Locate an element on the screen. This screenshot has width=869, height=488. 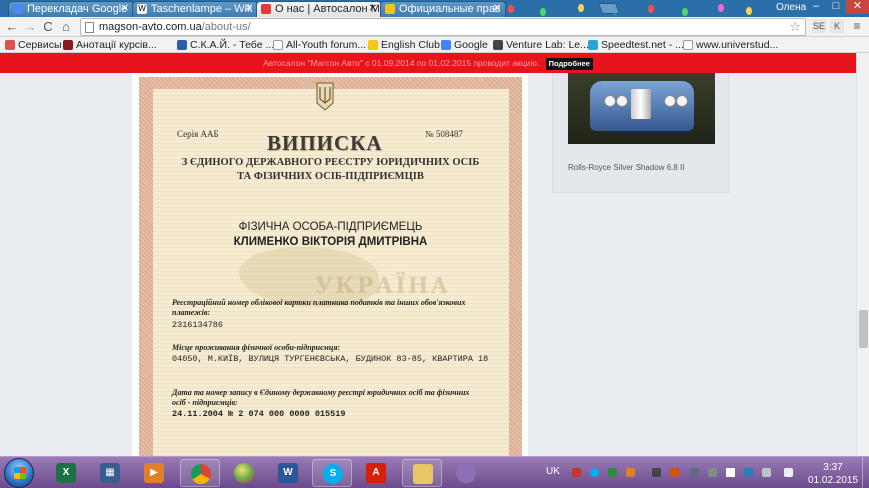
document-heading: ВИПИСКА is located at coordinates (325, 143).